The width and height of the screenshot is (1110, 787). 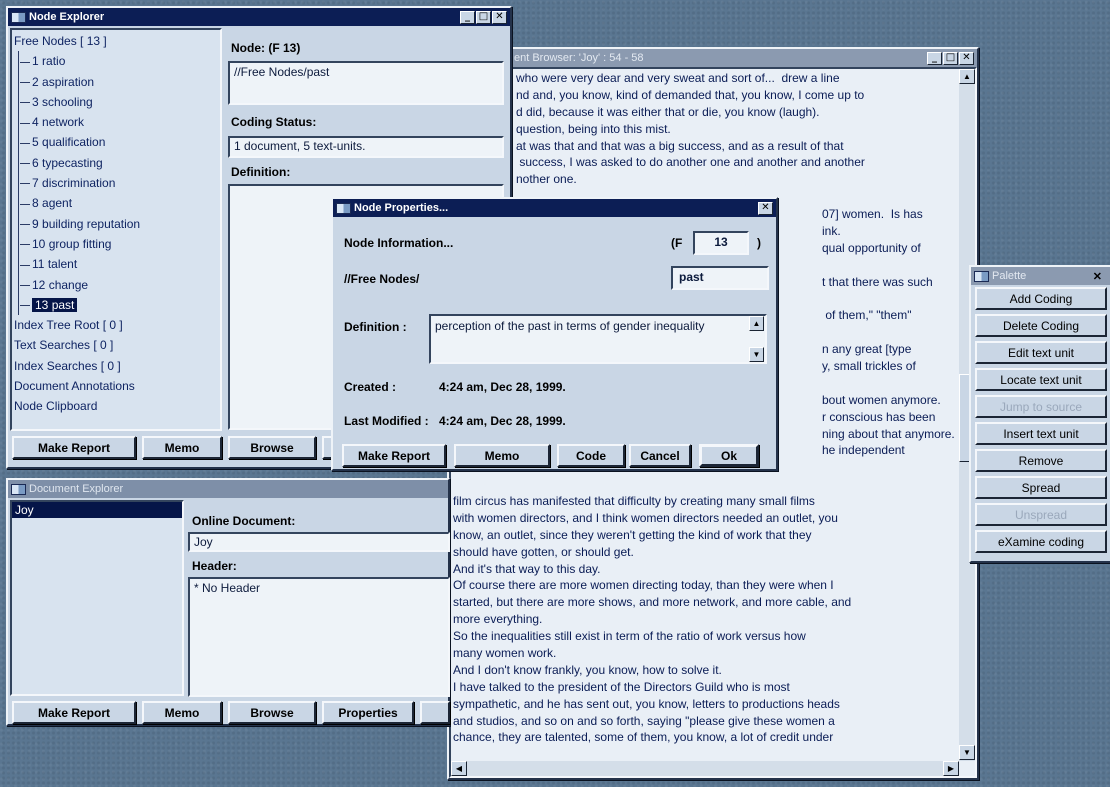 What do you see at coordinates (117, 285) in the screenshot?
I see `tree-node: 12 change` at bounding box center [117, 285].